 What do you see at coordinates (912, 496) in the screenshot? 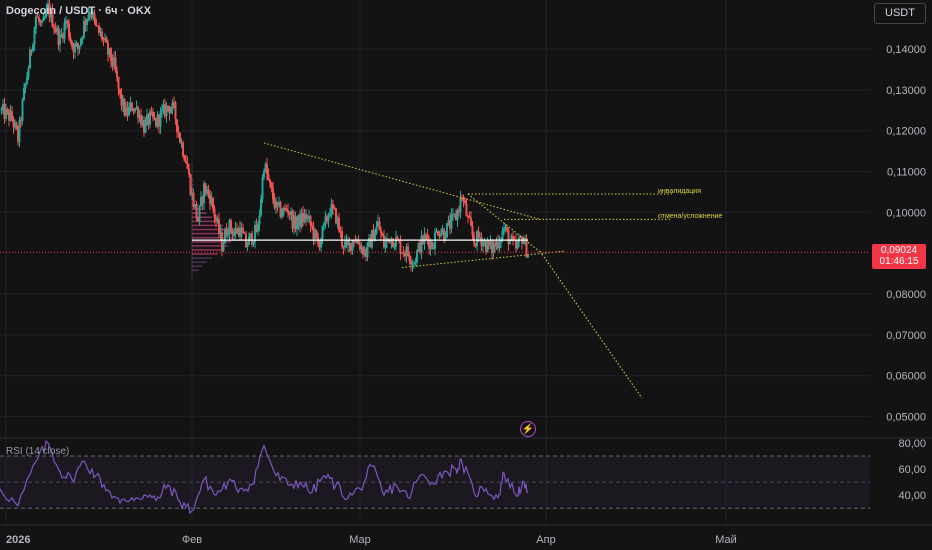
I see `rsi-tick-label: 40,00` at bounding box center [912, 496].